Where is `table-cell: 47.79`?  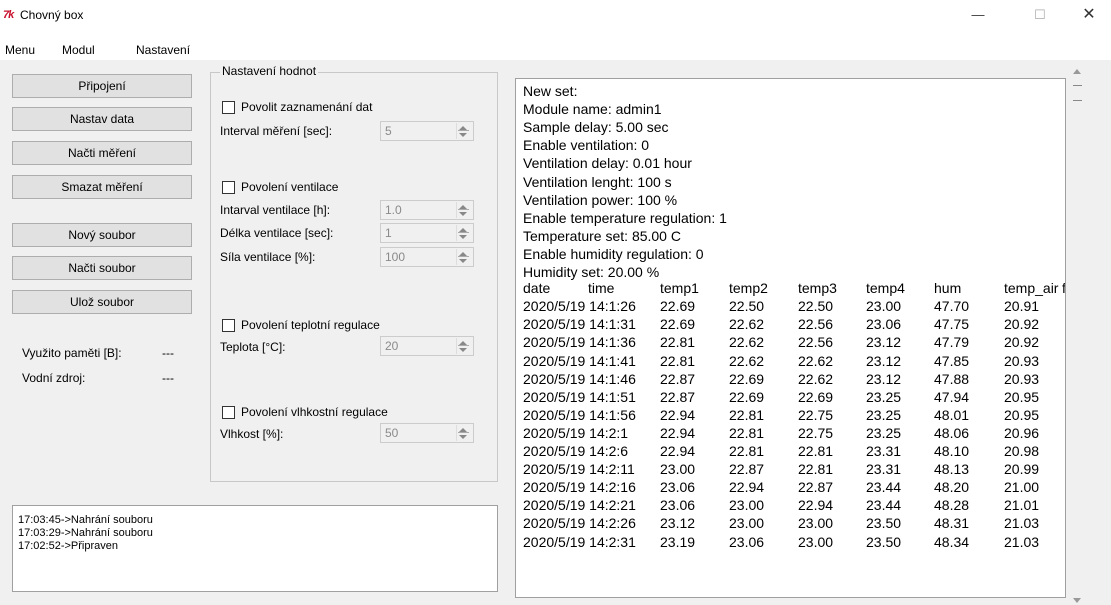 table-cell: 47.79 is located at coordinates (952, 342).